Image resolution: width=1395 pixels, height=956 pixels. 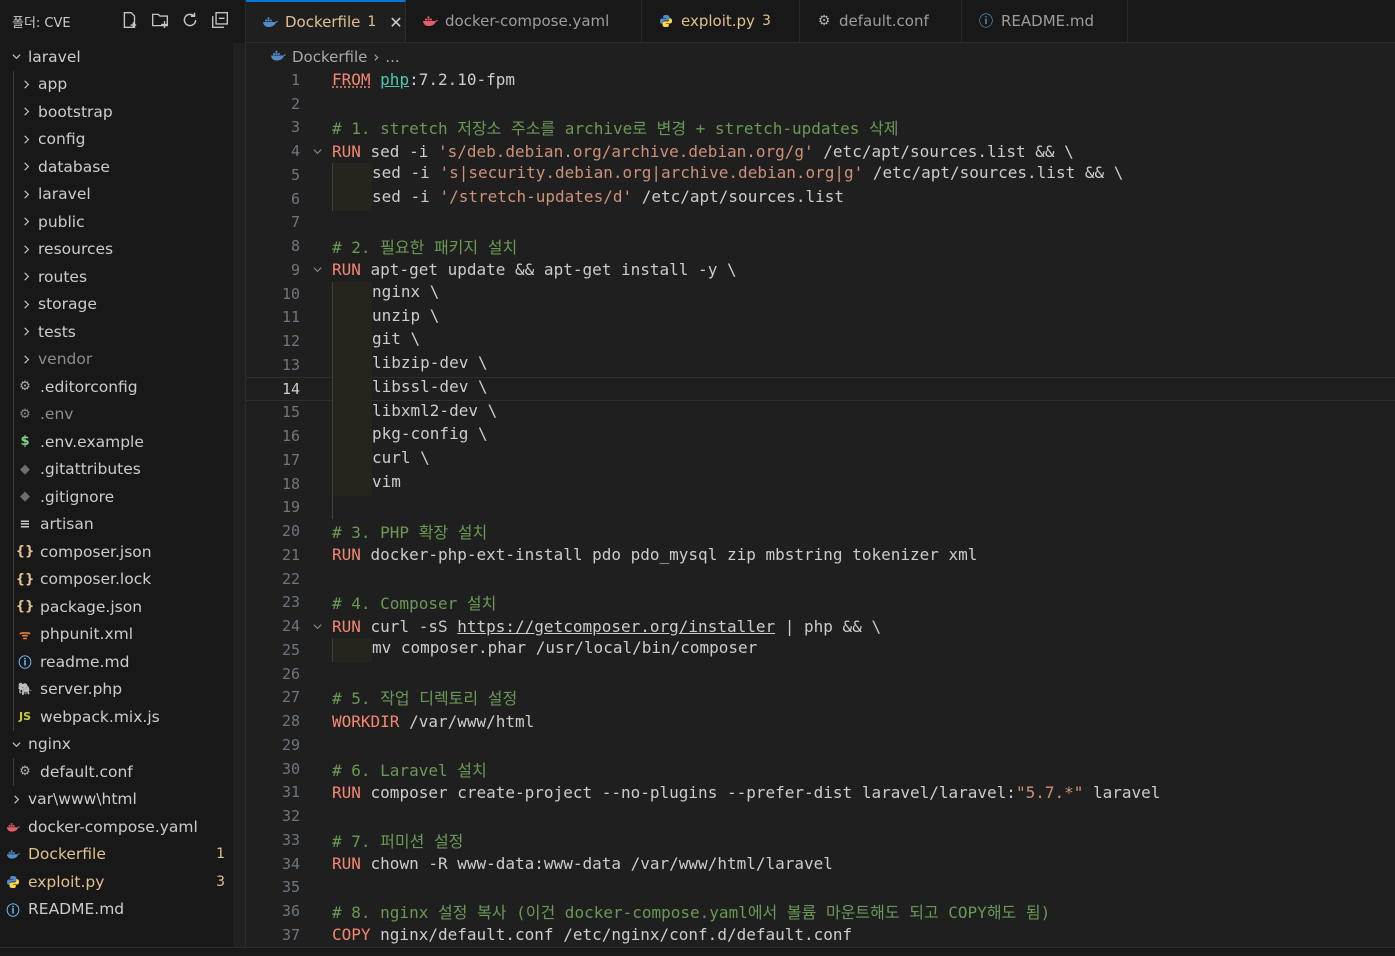 I want to click on folder-vendor: vendor, so click(x=122, y=360).